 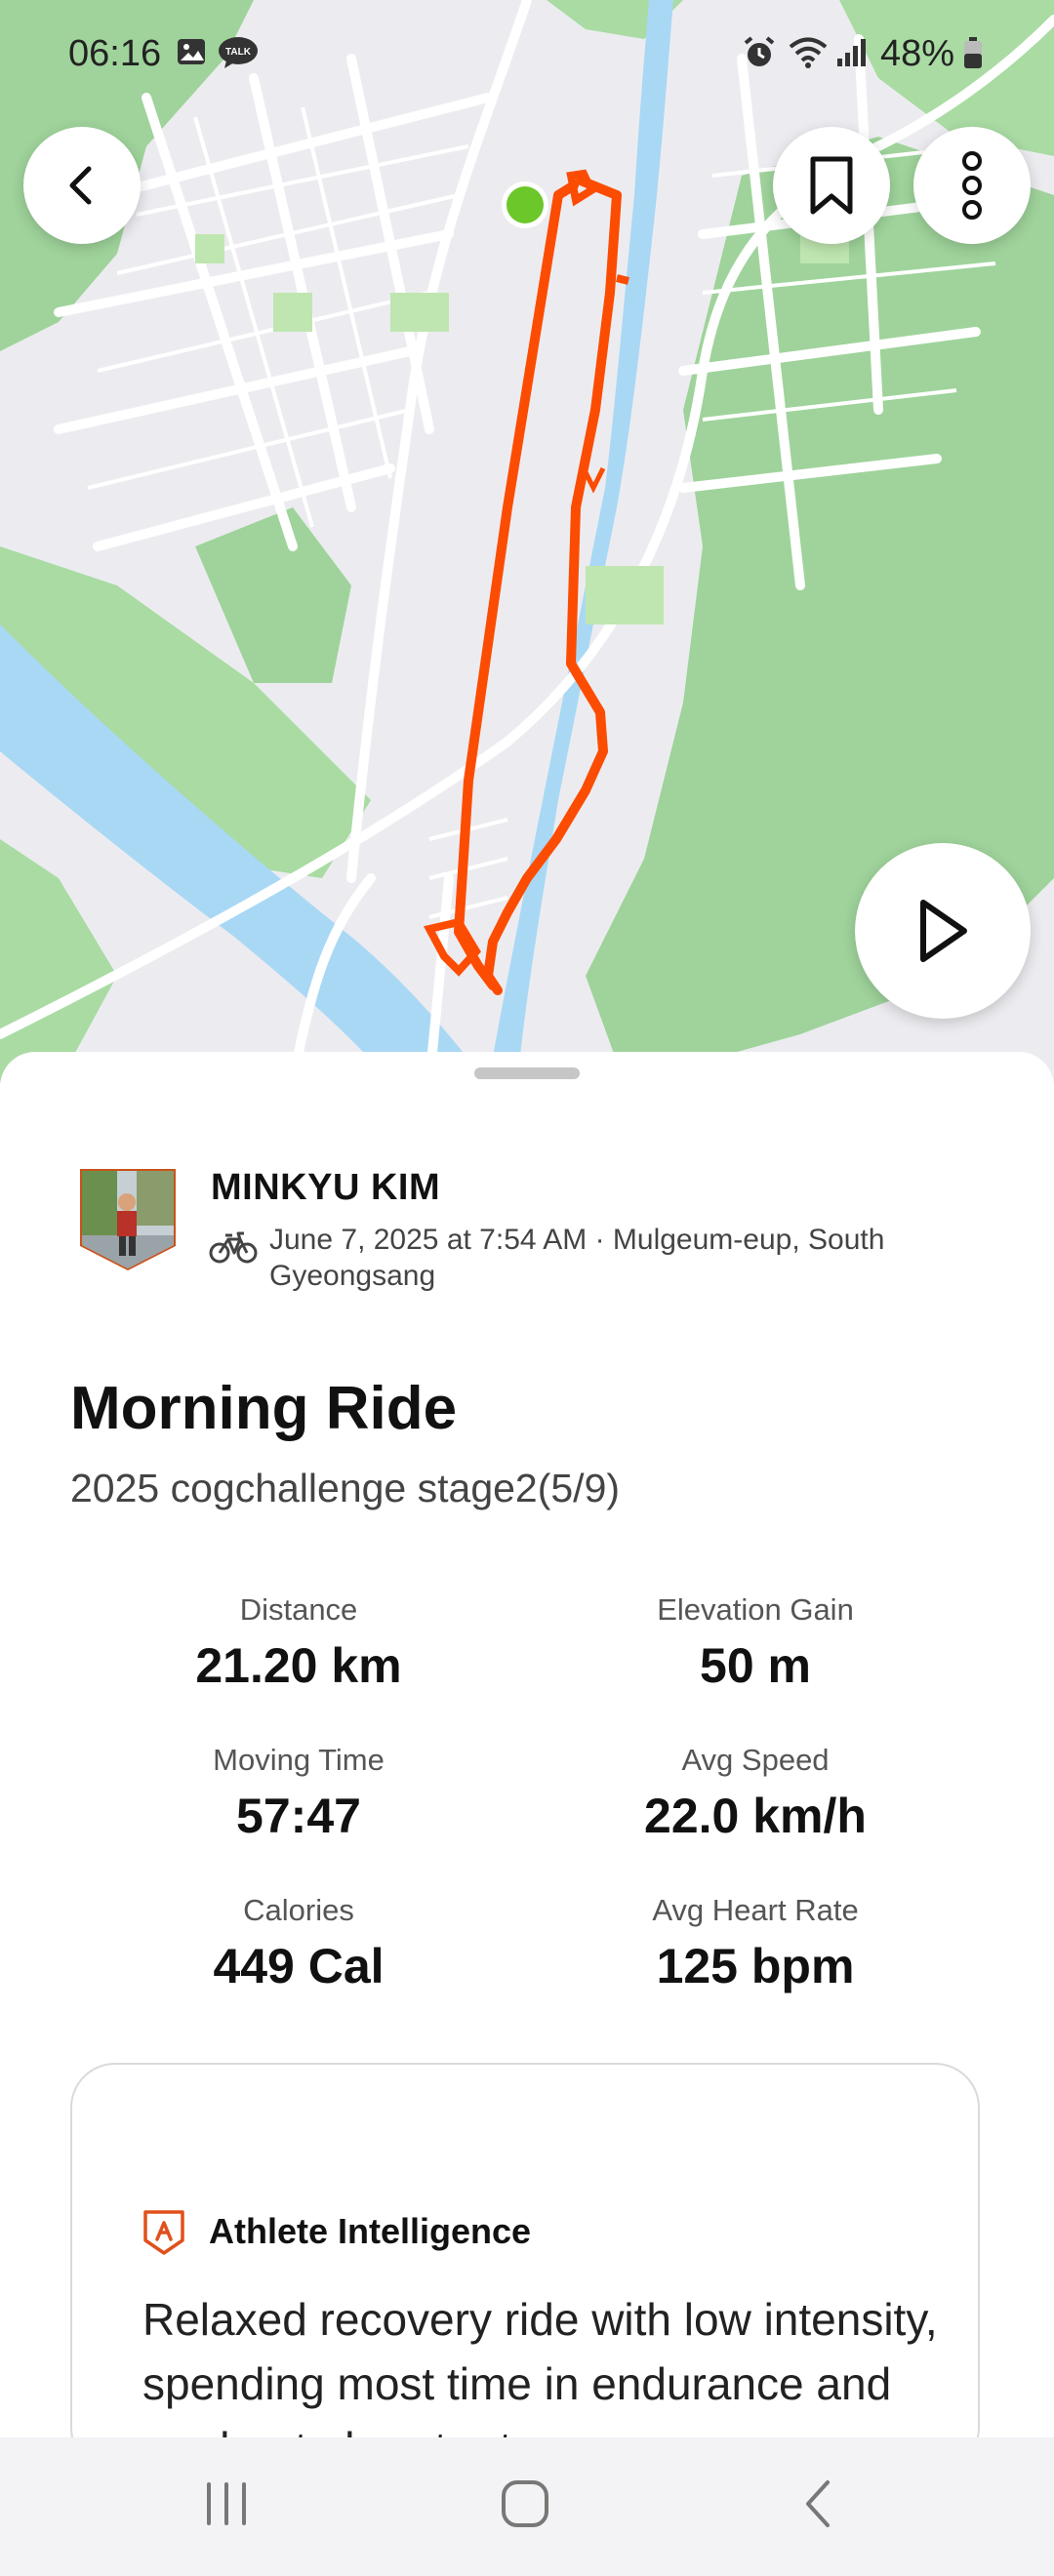 I want to click on athlete-name: MINKYU KIM, so click(x=325, y=1188).